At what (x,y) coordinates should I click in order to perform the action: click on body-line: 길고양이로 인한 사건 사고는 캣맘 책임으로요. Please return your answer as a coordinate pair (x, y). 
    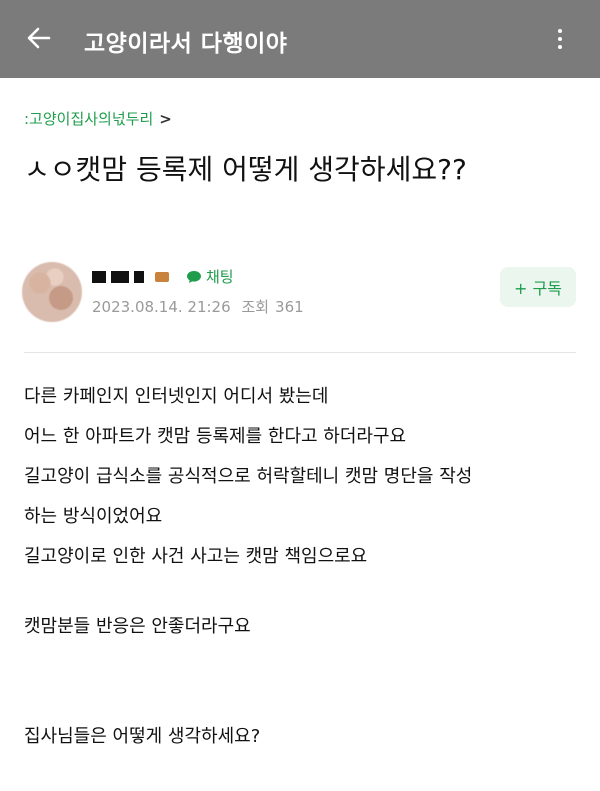
    Looking at the image, I should click on (196, 556).